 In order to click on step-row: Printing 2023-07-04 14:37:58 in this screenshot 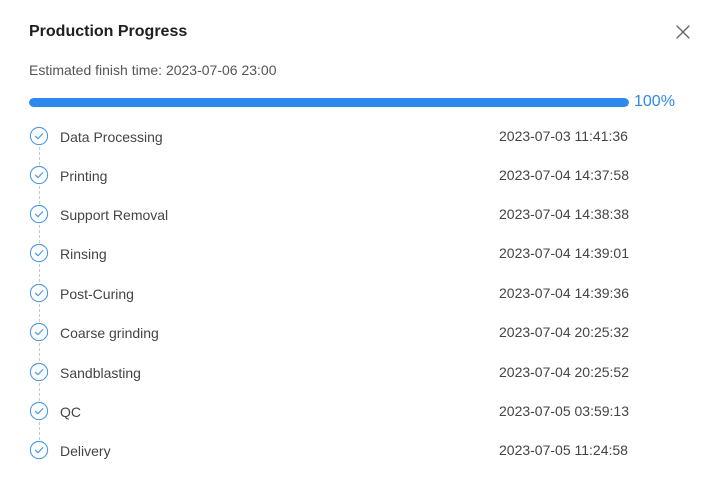, I will do `click(349, 184)`.